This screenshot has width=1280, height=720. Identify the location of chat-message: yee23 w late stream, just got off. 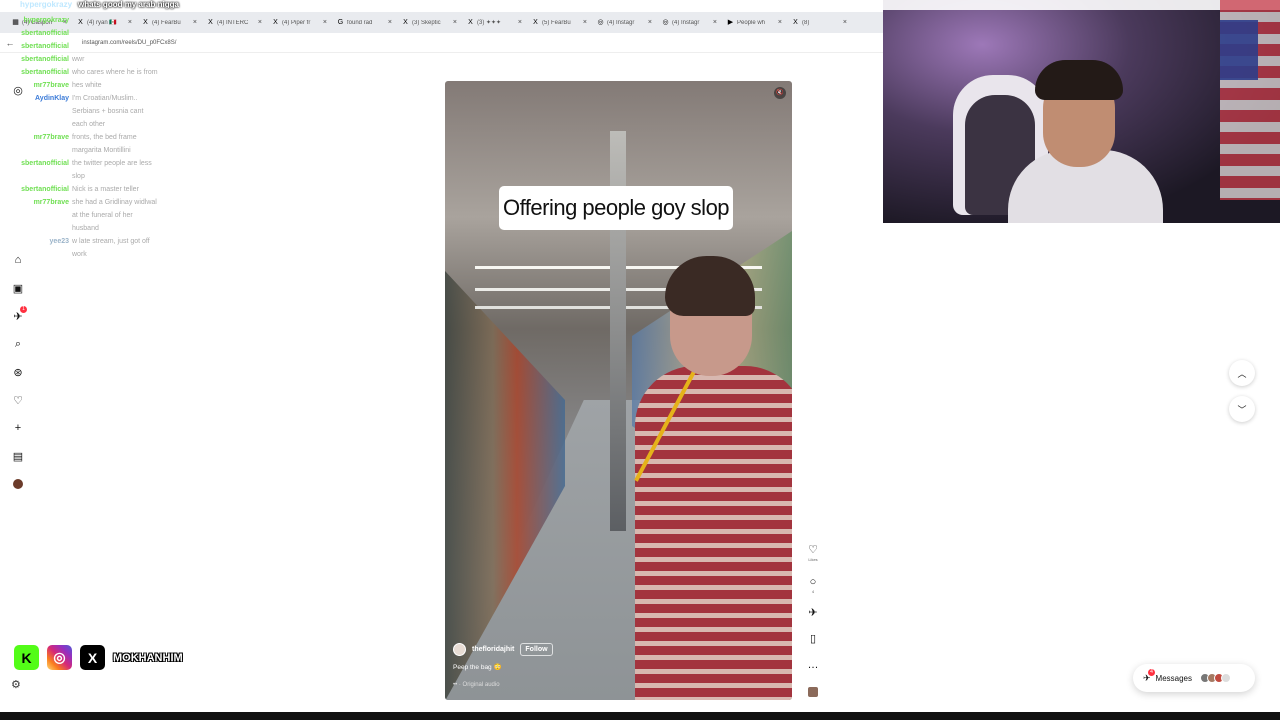
(99, 241).